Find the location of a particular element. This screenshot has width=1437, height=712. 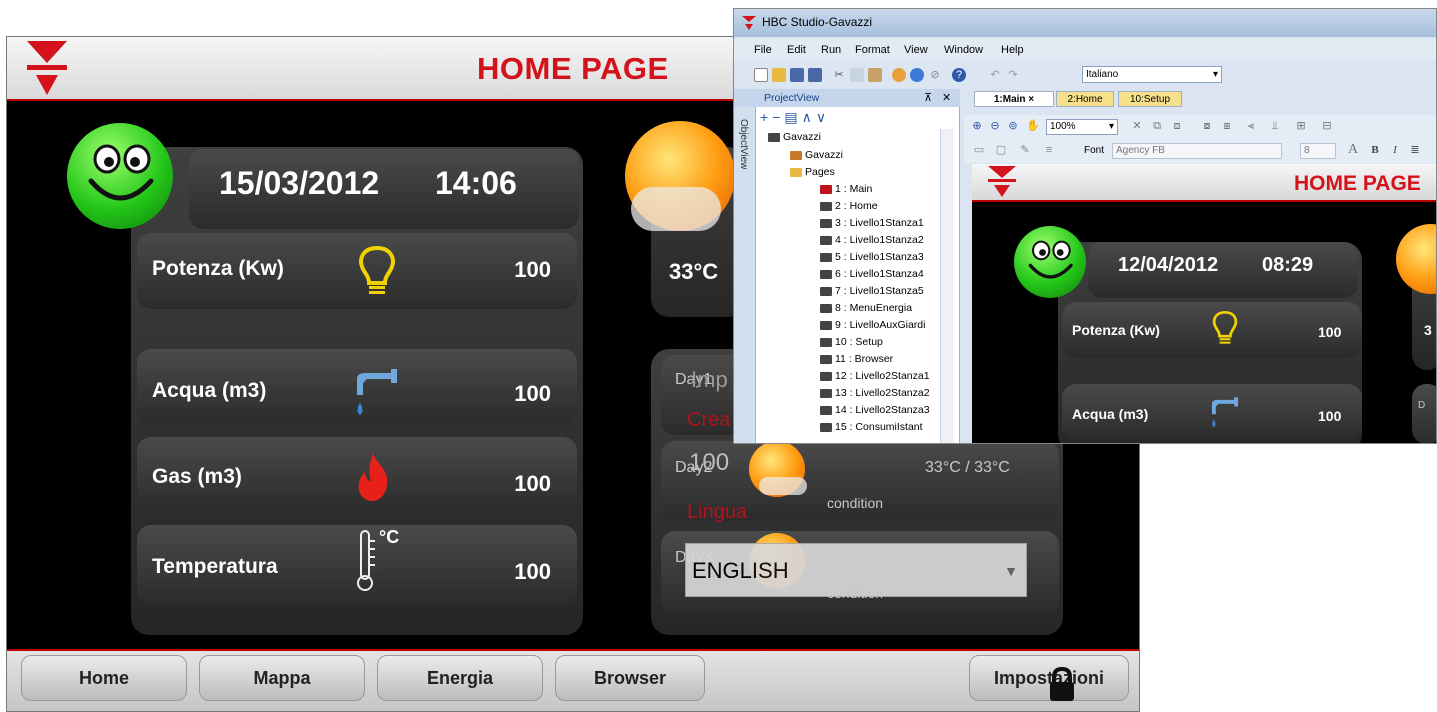

preview-day-row is located at coordinates (1424, 413).